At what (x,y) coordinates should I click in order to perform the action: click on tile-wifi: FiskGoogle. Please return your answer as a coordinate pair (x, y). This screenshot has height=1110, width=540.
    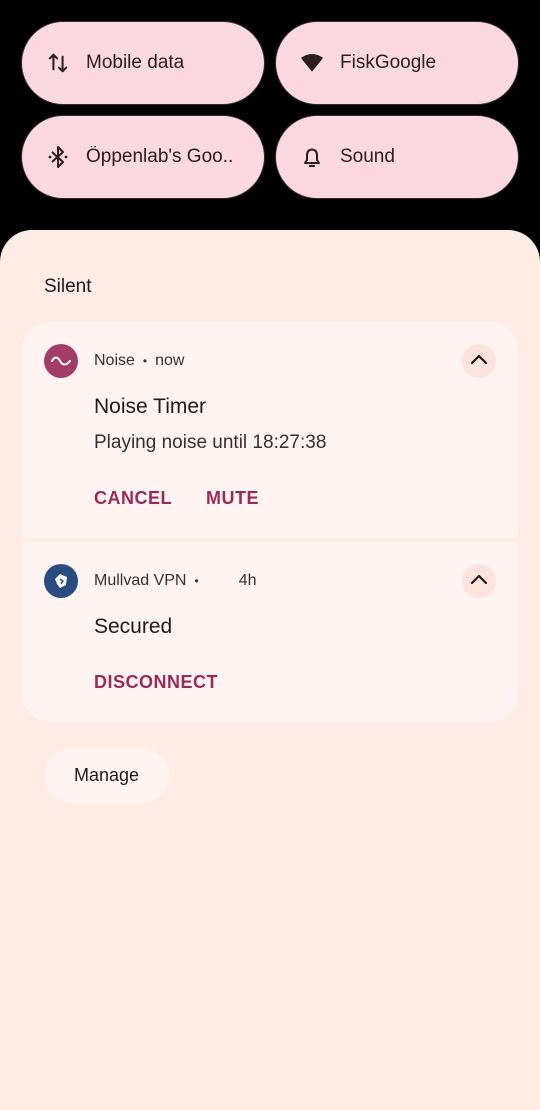
    Looking at the image, I should click on (397, 63).